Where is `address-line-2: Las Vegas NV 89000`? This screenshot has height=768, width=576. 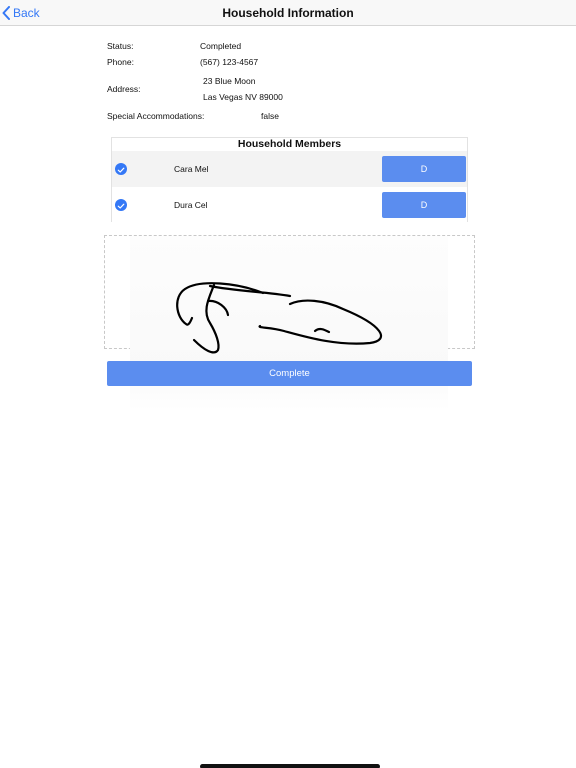 address-line-2: Las Vegas NV 89000 is located at coordinates (243, 97).